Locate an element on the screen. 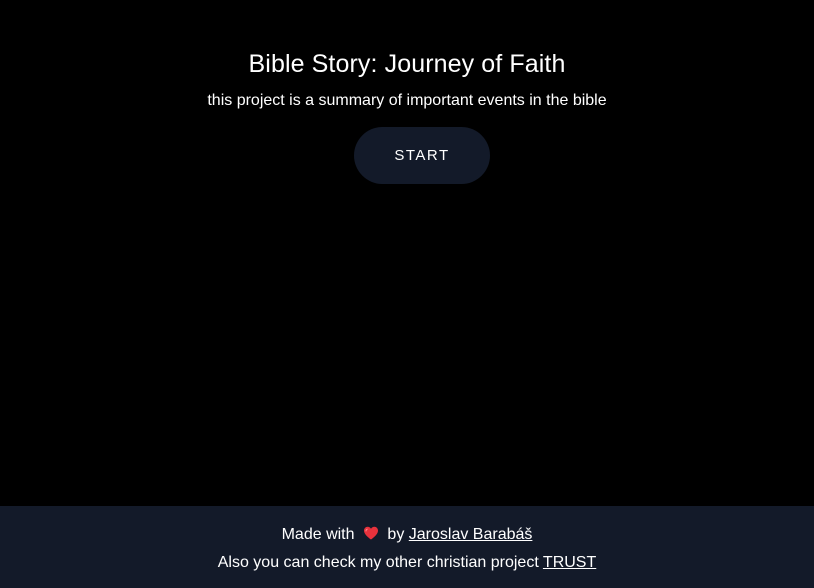 This screenshot has height=588, width=814. heart-icon is located at coordinates (370, 533).